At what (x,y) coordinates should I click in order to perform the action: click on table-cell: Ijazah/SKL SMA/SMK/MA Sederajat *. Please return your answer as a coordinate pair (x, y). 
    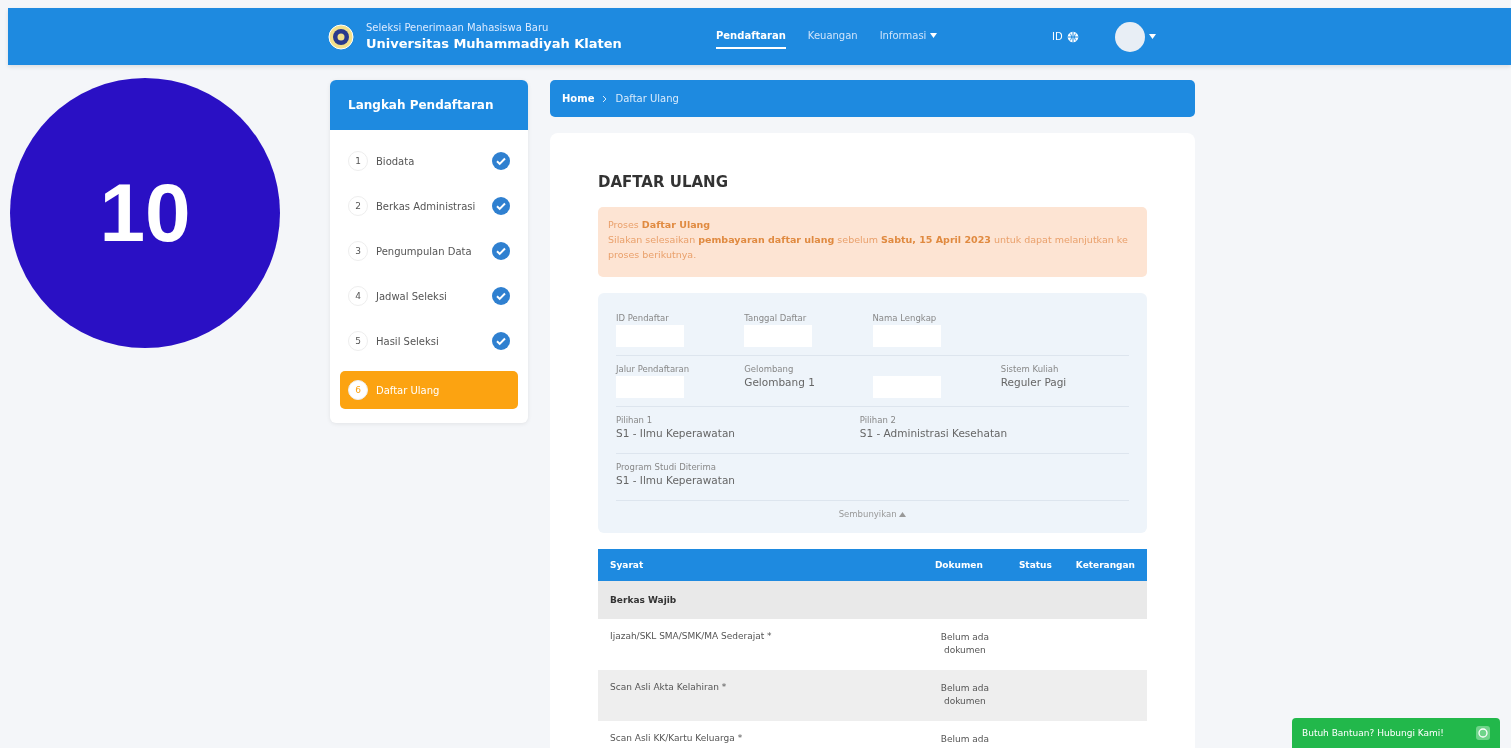
    Looking at the image, I should click on (760, 644).